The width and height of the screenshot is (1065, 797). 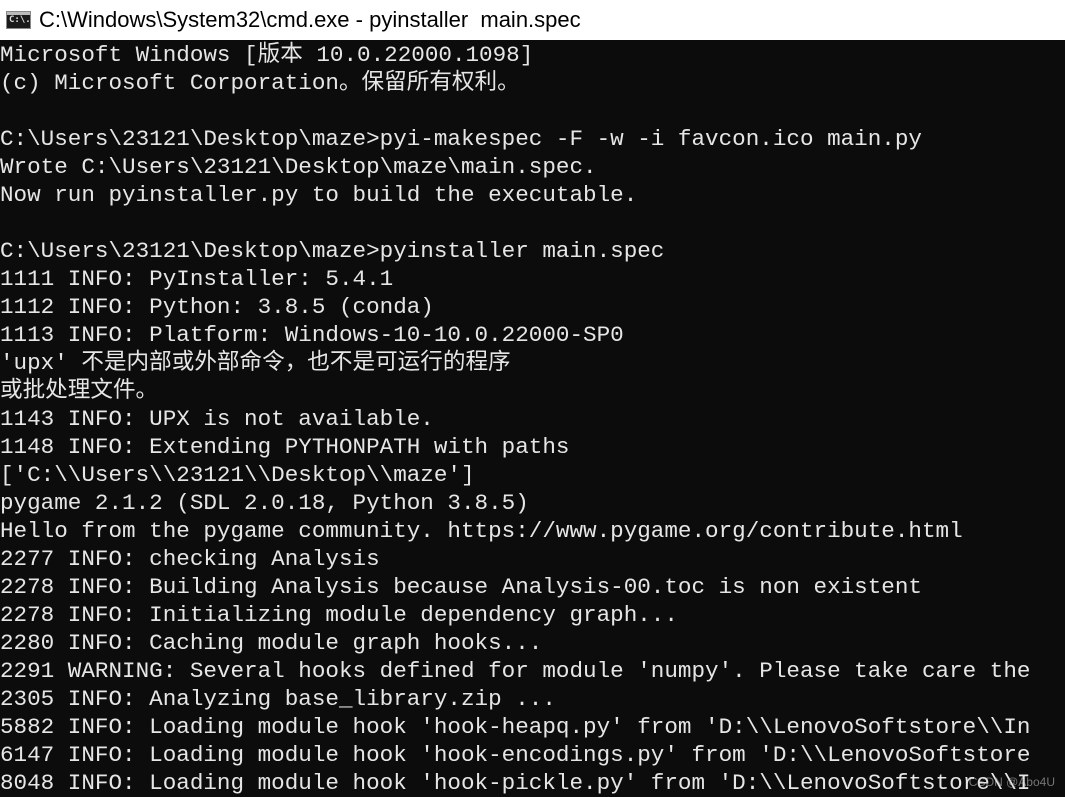 What do you see at coordinates (217, 419) in the screenshot?
I see `console-line: 1143 INFO: UPX is not available.` at bounding box center [217, 419].